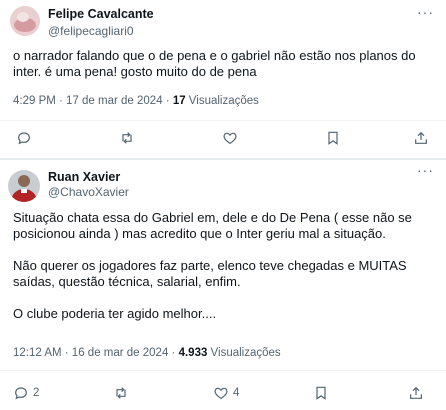 The height and width of the screenshot is (410, 446). I want to click on like-count: 4, so click(236, 393).